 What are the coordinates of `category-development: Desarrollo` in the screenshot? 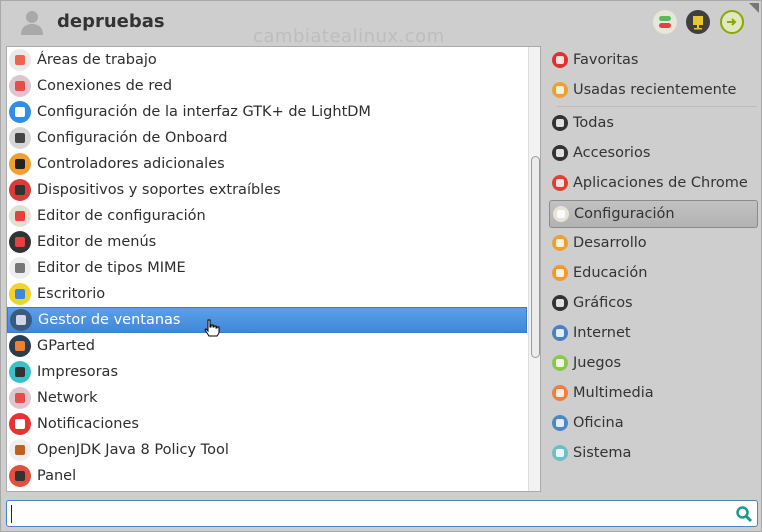 It's located at (653, 243).